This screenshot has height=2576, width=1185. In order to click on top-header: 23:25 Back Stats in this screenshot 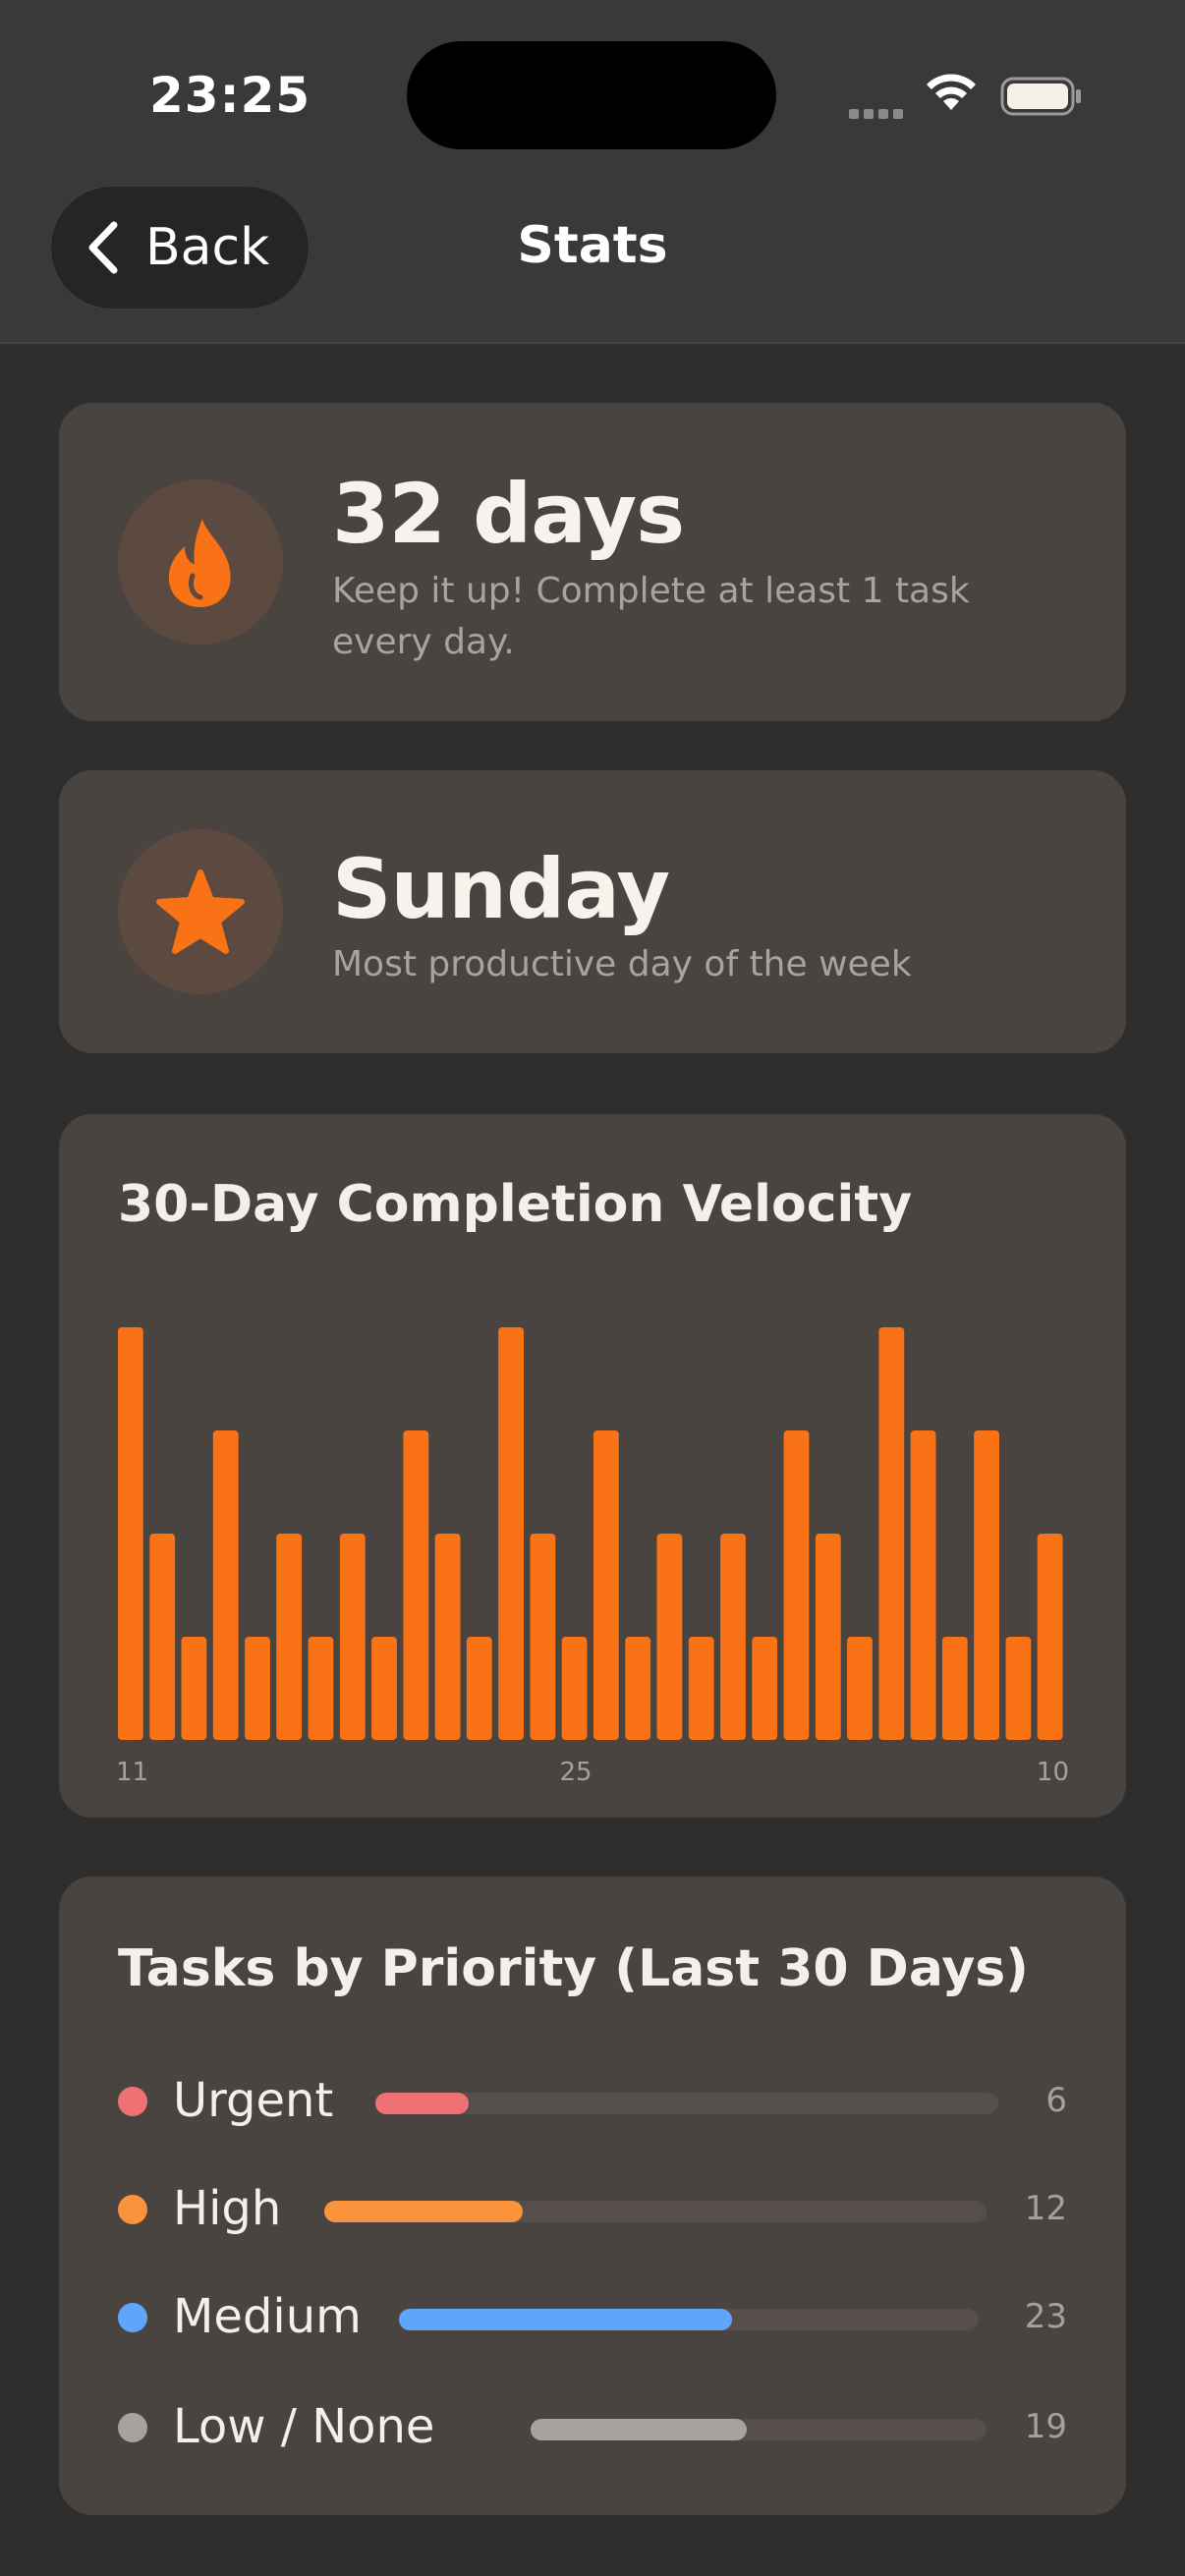, I will do `click(592, 172)`.